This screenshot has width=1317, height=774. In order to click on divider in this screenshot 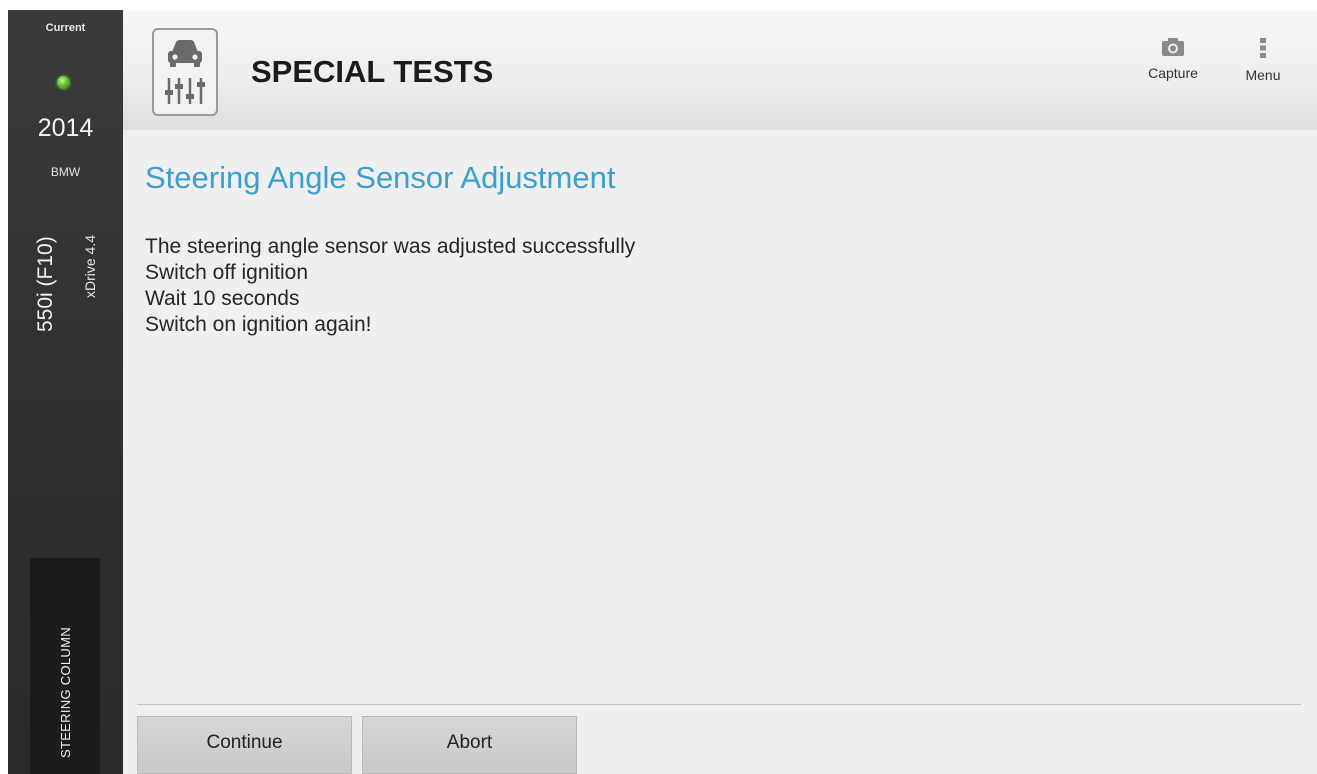, I will do `click(719, 704)`.